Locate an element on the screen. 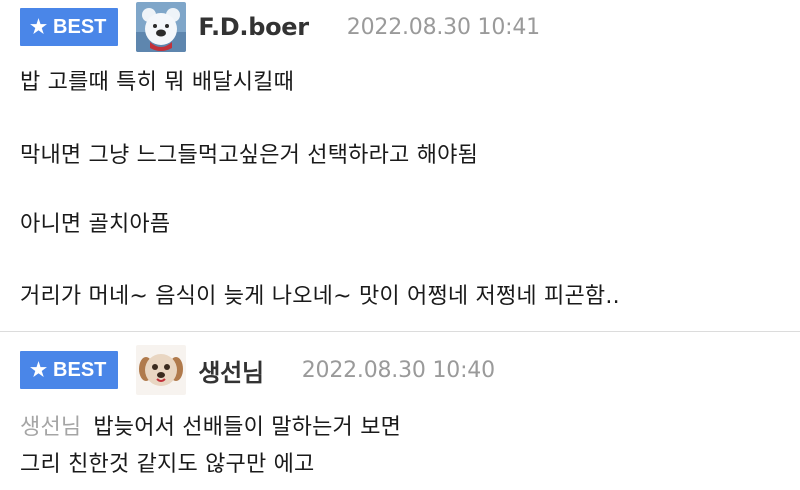 The width and height of the screenshot is (800, 490). comment-line-text: 밥늦어서 선배들이 말하는거 보면 is located at coordinates (247, 427).